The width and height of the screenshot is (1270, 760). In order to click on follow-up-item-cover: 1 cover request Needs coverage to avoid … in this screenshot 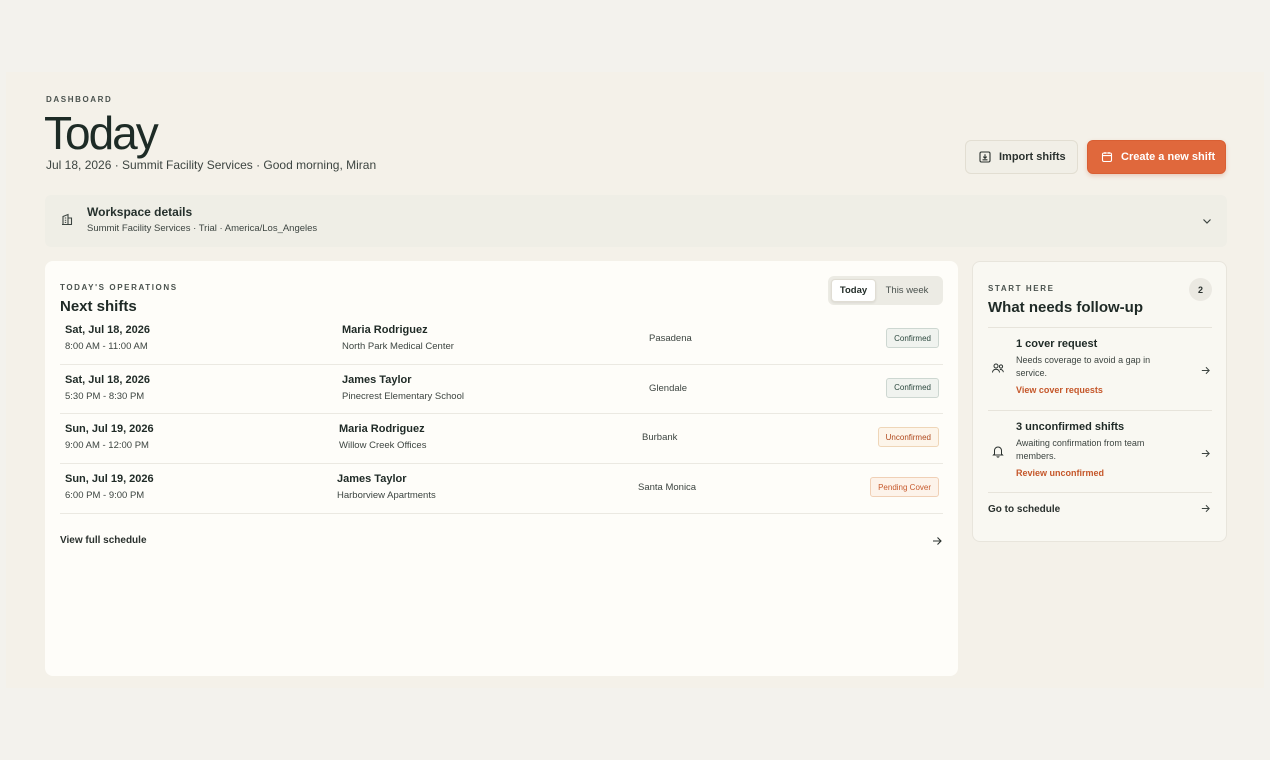, I will do `click(1100, 368)`.